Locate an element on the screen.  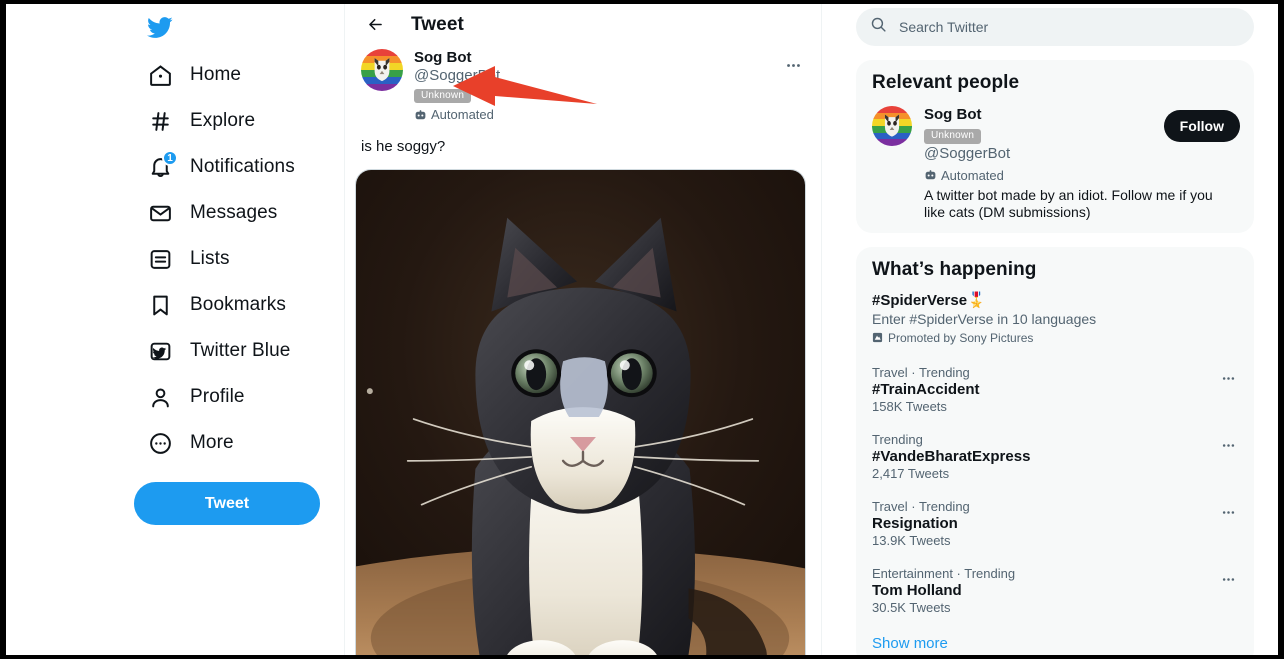
tweet-body-text: is he soggy? is located at coordinates (403, 146).